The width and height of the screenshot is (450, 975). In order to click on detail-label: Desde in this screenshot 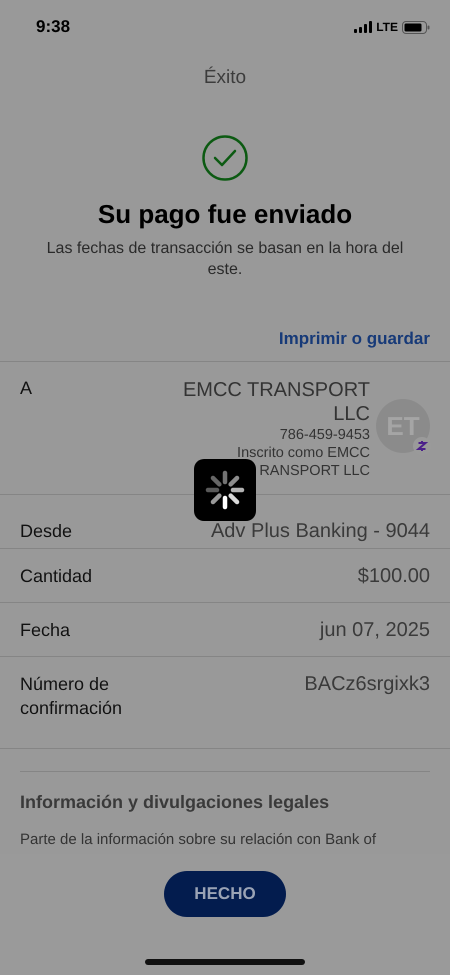, I will do `click(47, 531)`.